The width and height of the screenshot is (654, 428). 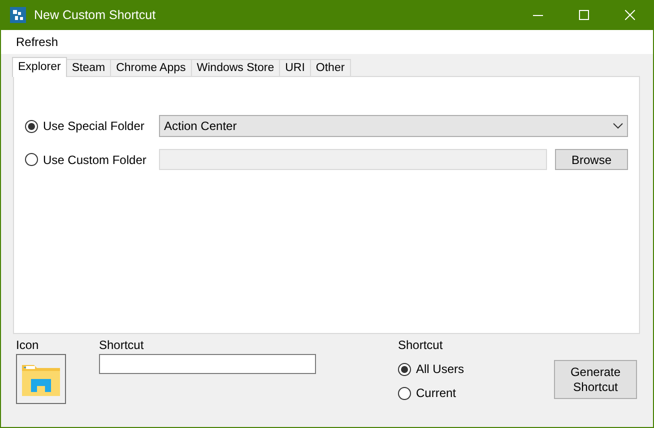 I want to click on folder-icon, so click(x=41, y=379).